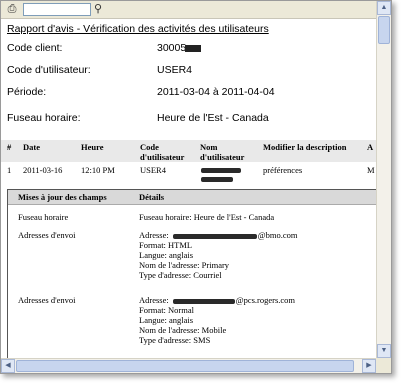 This screenshot has height=384, width=412. I want to click on row-code: USER4, so click(153, 170).